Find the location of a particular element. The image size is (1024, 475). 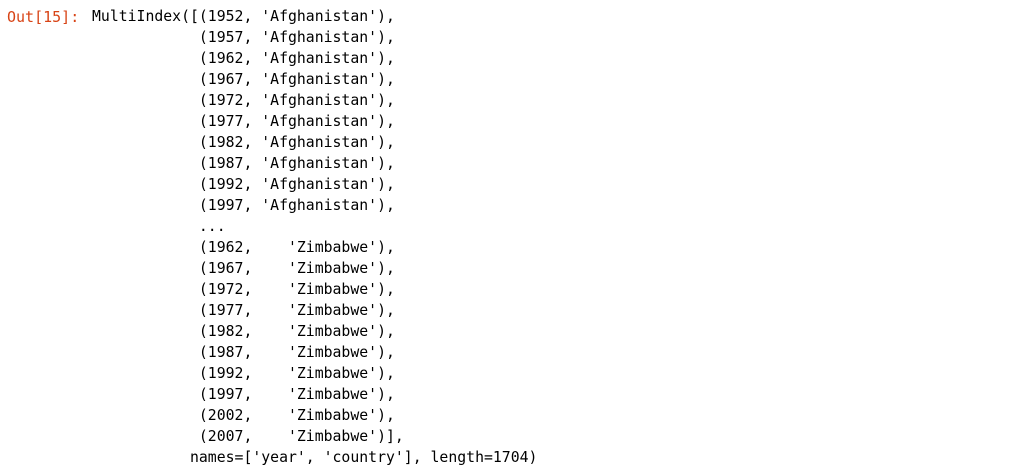

output-line: (1972, 'Afghanistan'), is located at coordinates (243, 100).